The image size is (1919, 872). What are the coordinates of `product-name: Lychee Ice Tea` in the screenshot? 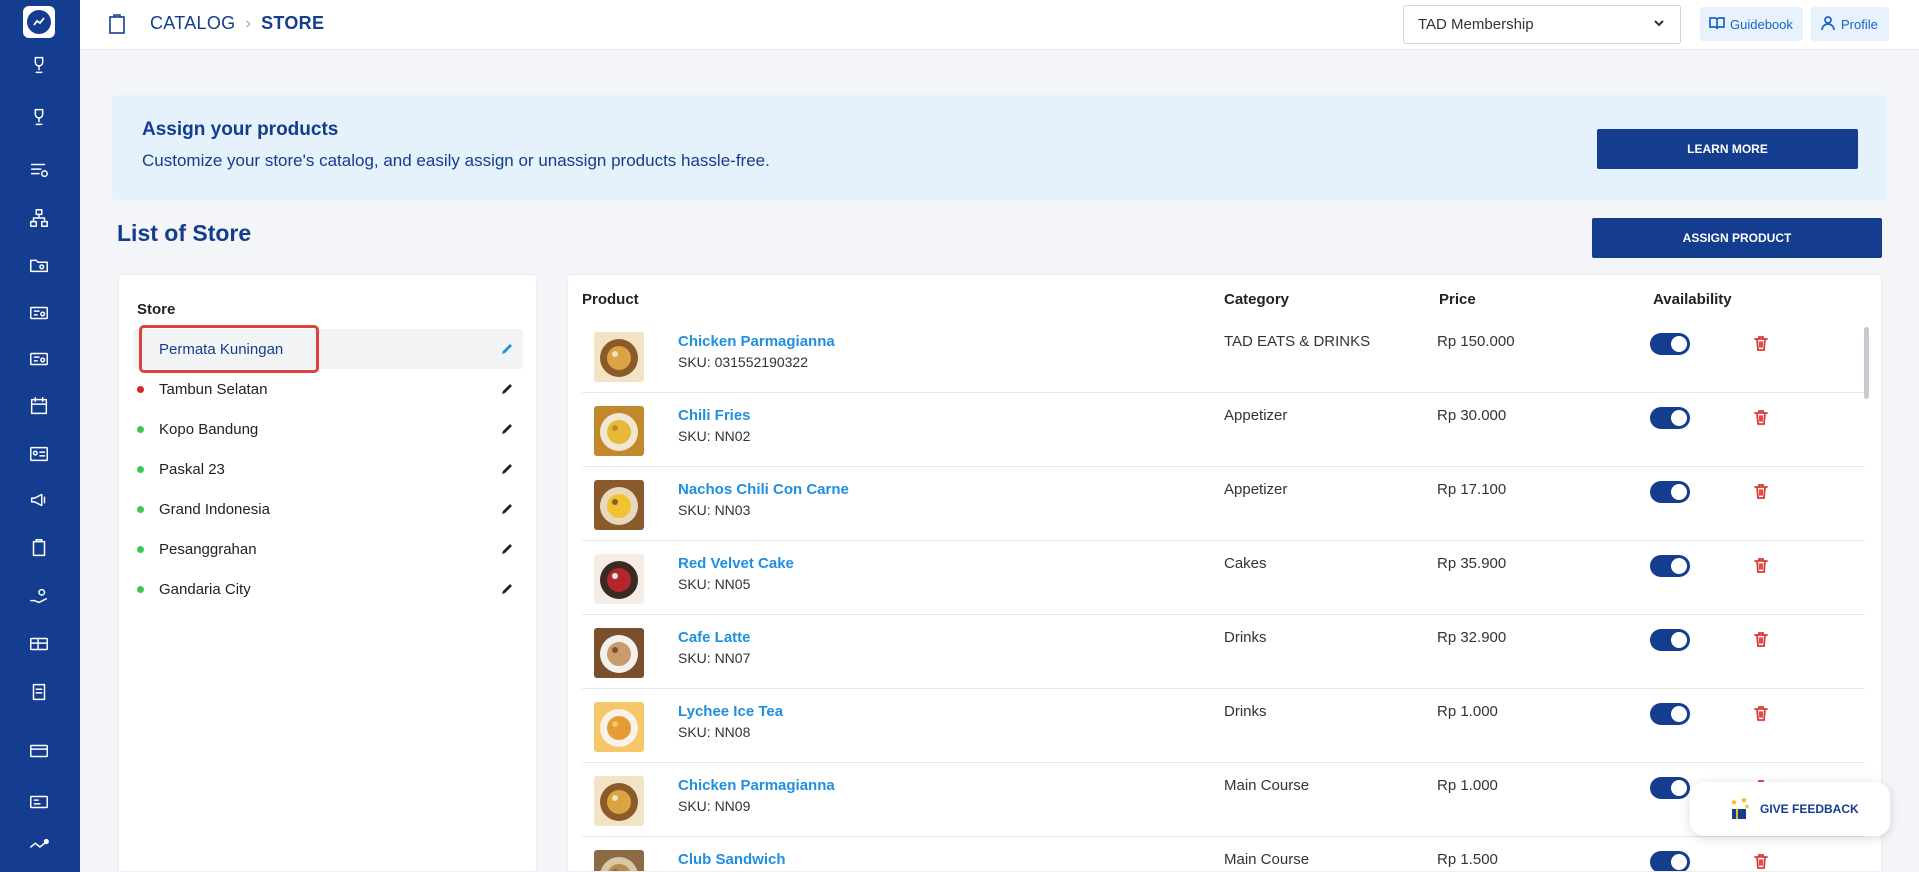 It's located at (730, 711).